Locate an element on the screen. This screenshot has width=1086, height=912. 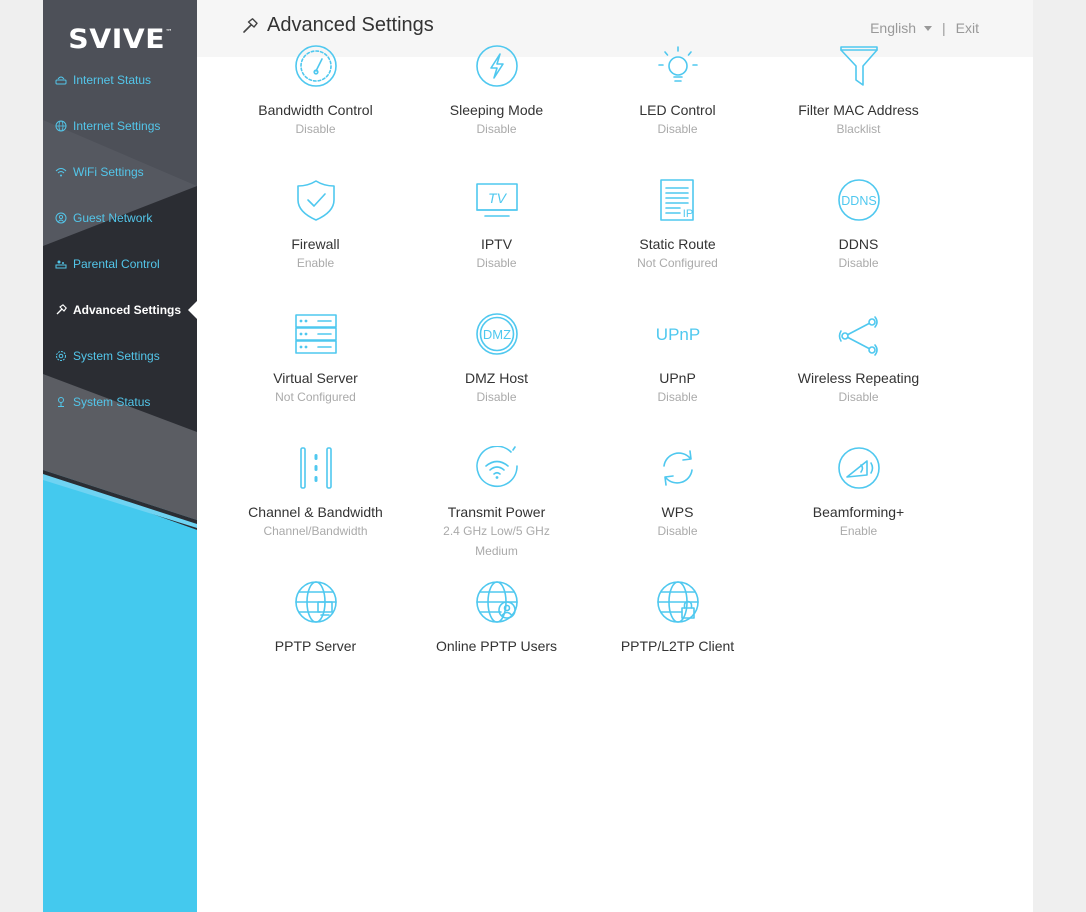
tile-name: Channel & Bandwidth is located at coordinates (315, 512).